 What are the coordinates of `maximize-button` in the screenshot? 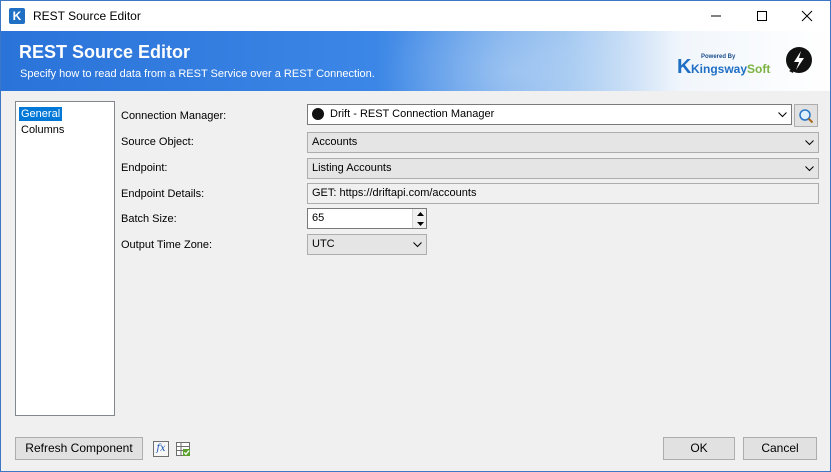 It's located at (762, 16).